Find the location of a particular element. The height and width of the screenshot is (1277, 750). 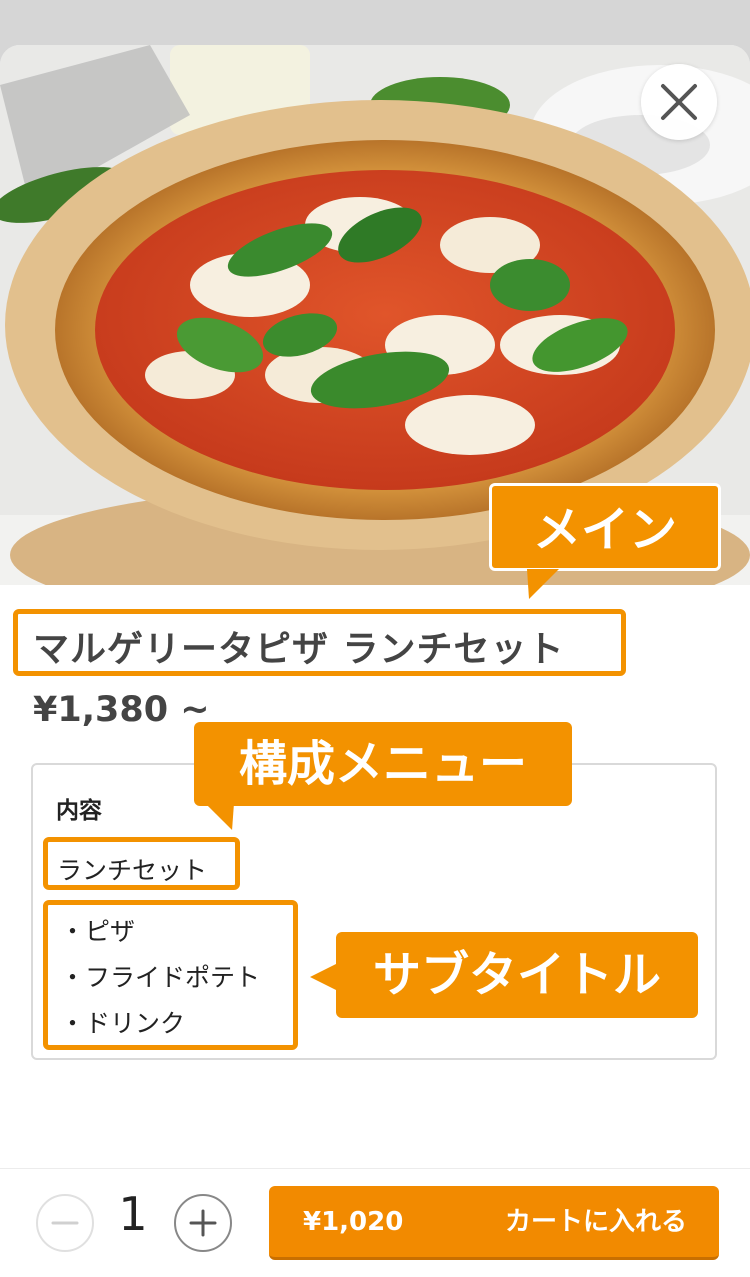

minus-icon is located at coordinates (65, 1223).